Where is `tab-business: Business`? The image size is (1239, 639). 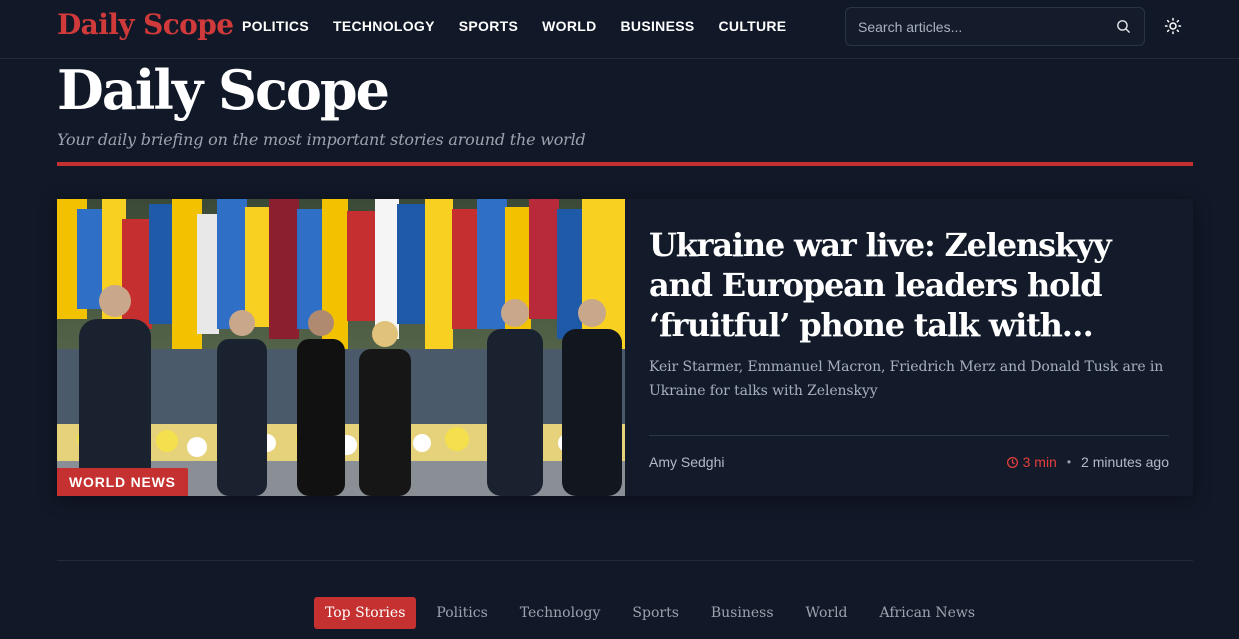
tab-business: Business is located at coordinates (742, 613).